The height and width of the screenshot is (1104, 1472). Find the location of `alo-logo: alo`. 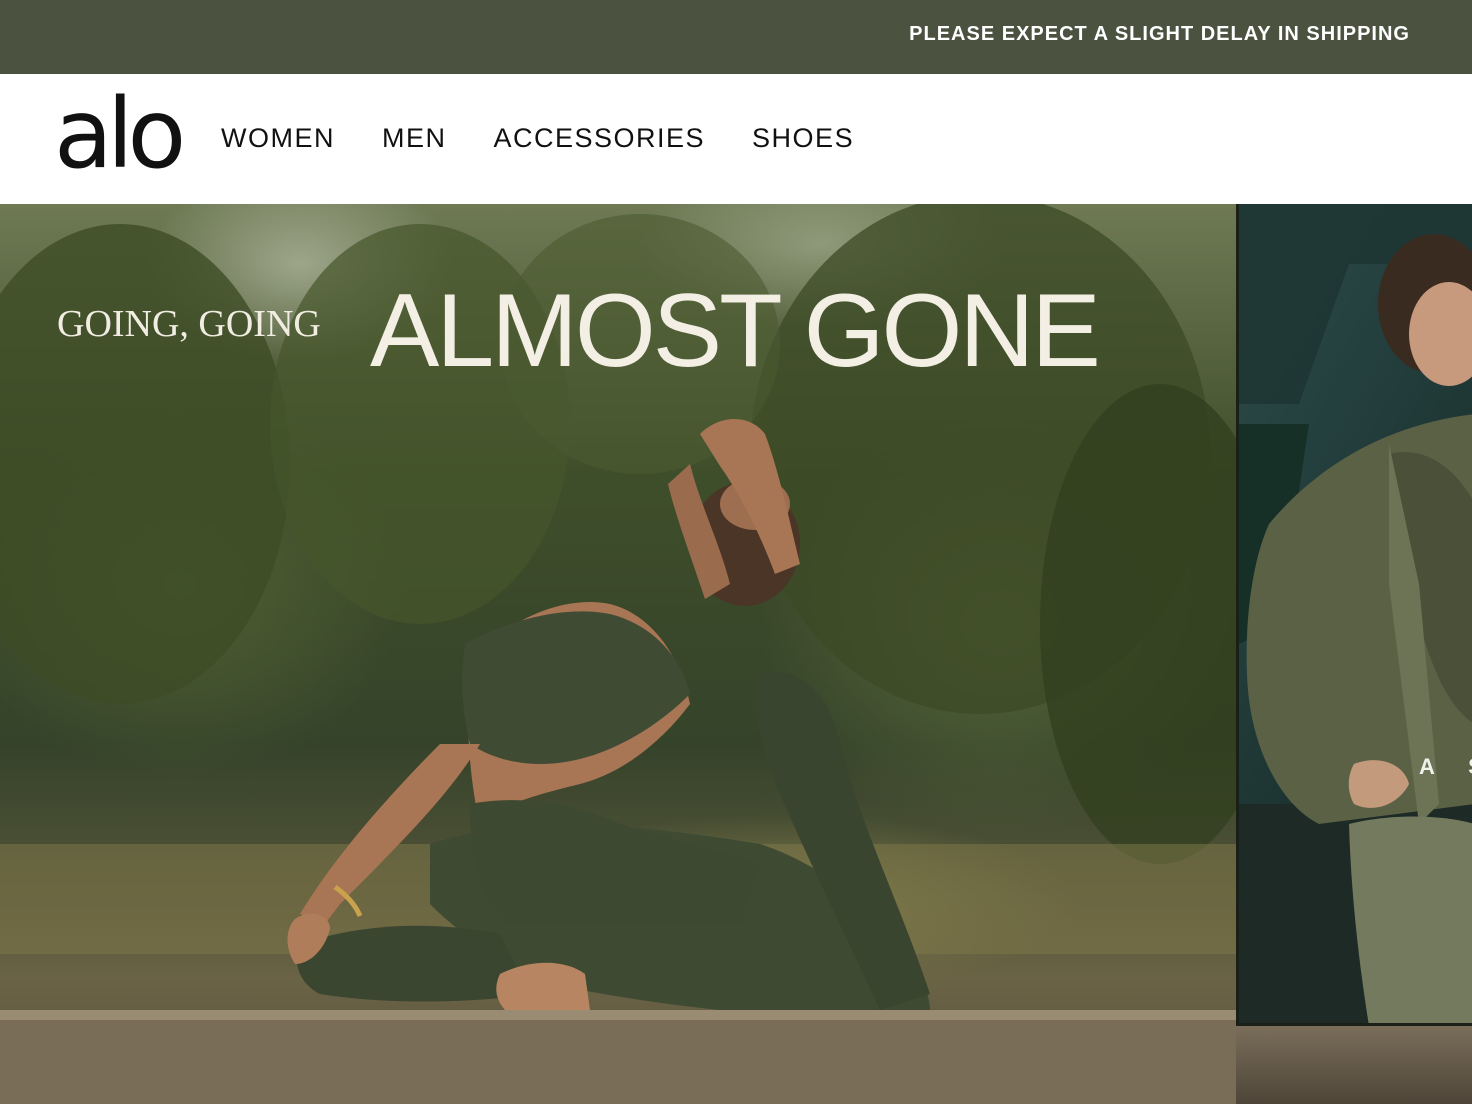

alo-logo: alo is located at coordinates (120, 134).